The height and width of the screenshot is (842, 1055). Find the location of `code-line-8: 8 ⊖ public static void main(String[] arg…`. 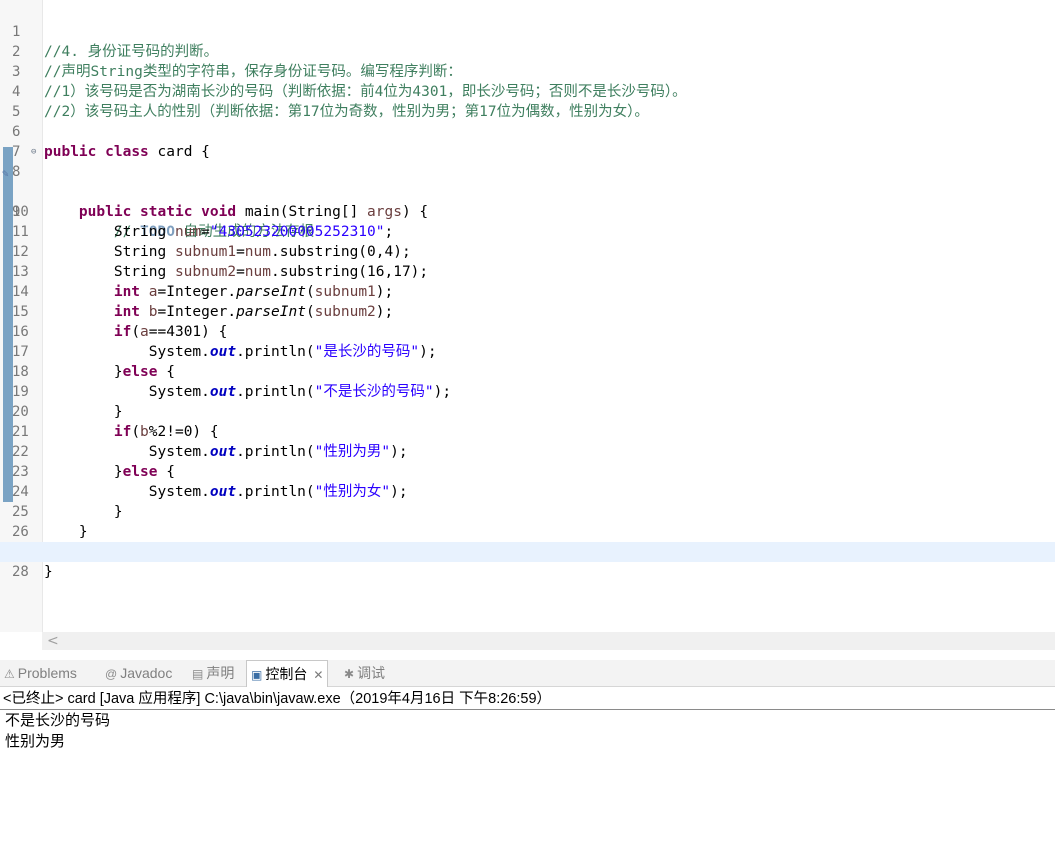

code-line-8: 8 ⊖ public static void main(String[] arg… is located at coordinates (527, 181).